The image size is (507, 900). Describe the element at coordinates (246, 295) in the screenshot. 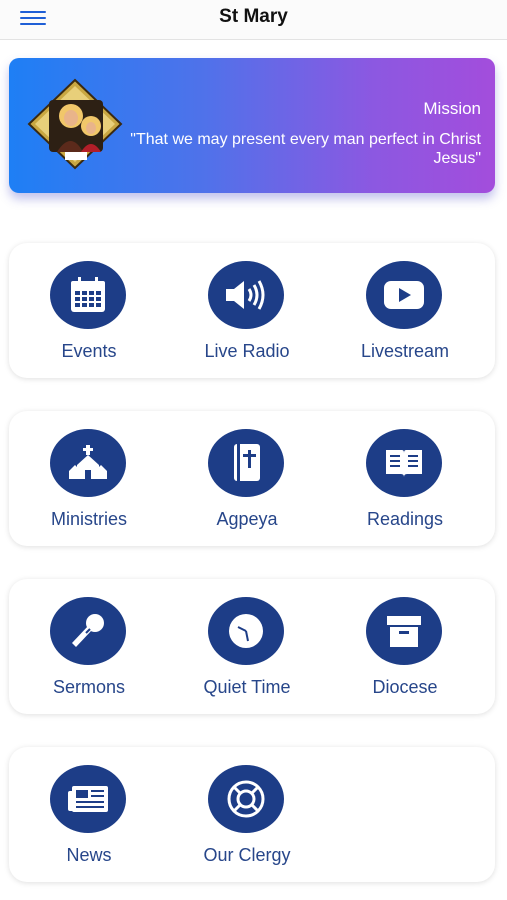

I see `speaker-icon` at that location.